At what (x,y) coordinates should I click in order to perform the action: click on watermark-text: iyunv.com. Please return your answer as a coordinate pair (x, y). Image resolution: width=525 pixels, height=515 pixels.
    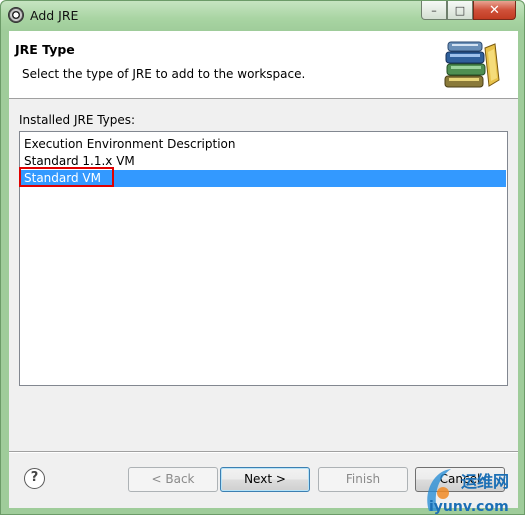
    Looking at the image, I should click on (469, 507).